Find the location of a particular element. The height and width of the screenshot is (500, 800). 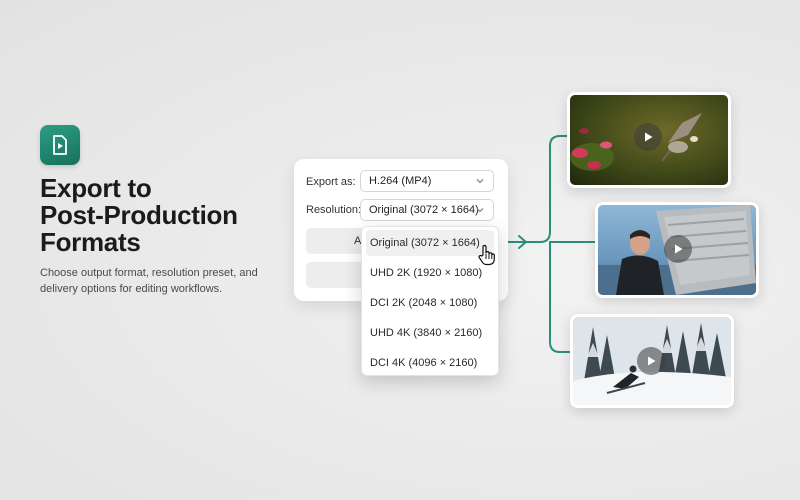

resolution-option-dci-4k: DCI 4K (4096 × 2160) is located at coordinates (430, 362).